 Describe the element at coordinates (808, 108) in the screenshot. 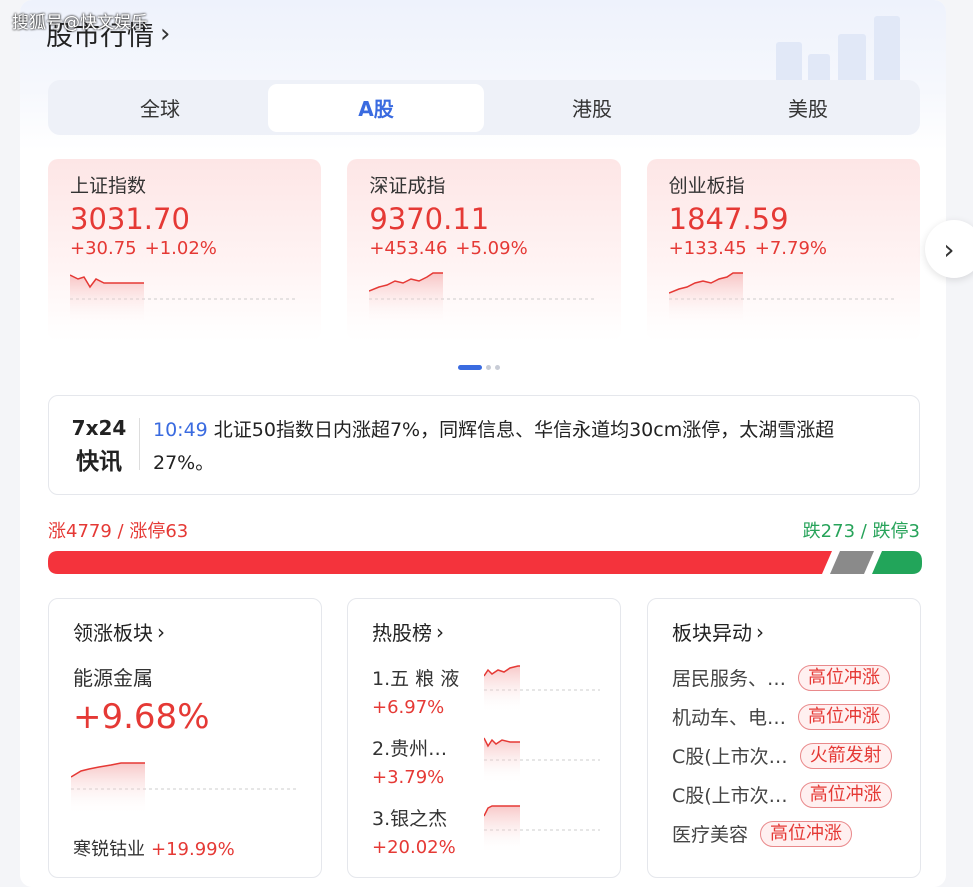

I see `tab-us-share: 美股` at that location.